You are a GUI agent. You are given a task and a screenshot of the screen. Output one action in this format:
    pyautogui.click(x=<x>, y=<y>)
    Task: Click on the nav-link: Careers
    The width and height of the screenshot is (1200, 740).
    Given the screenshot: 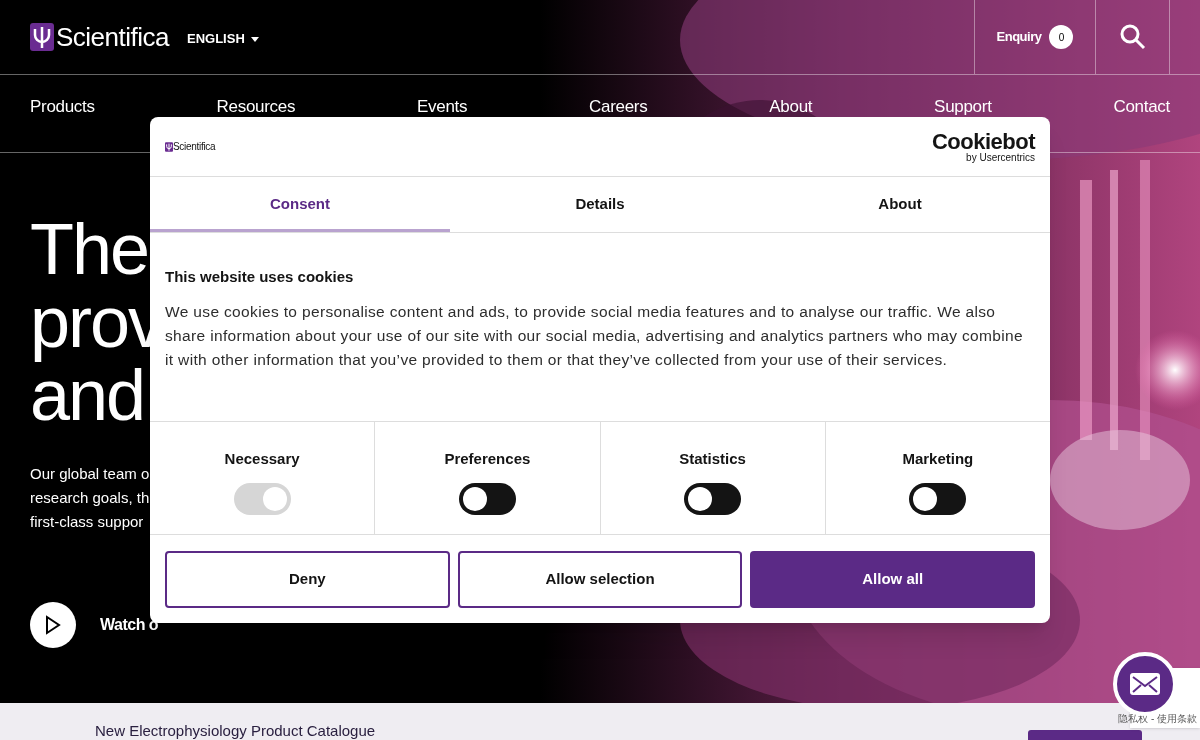 What is the action you would take?
    pyautogui.click(x=618, y=106)
    